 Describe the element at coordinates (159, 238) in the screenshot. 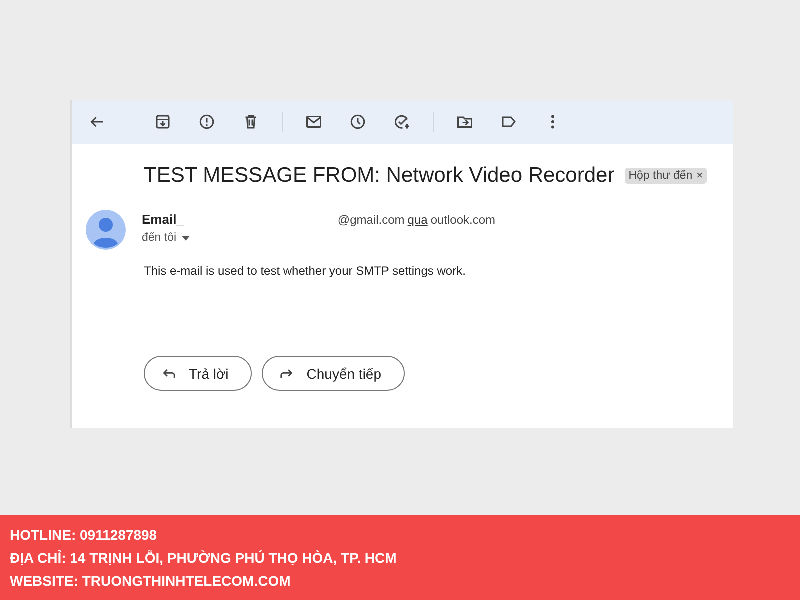

I see `recipient-label: đến tôi` at that location.